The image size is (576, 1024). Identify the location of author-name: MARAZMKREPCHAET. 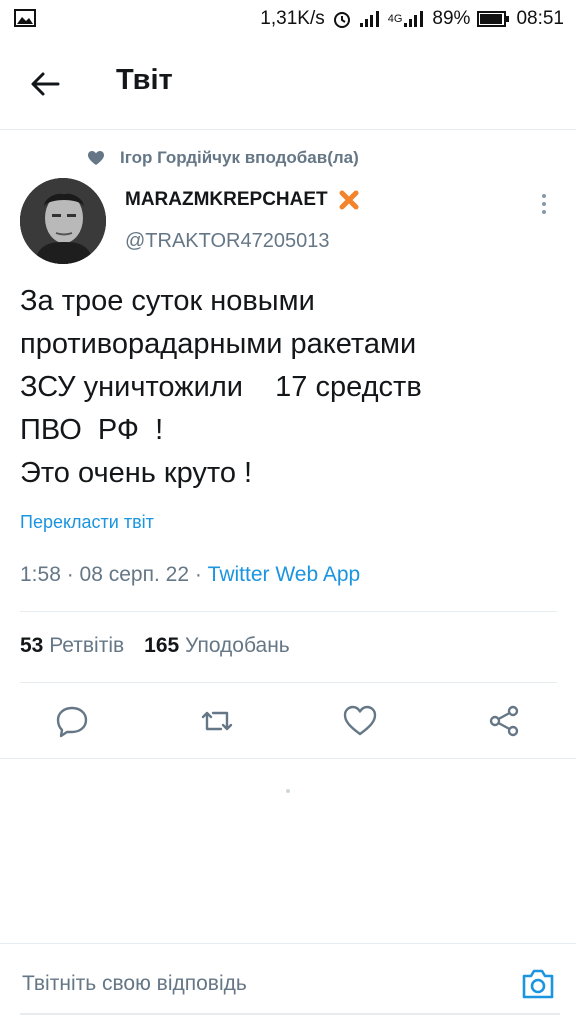
(242, 200).